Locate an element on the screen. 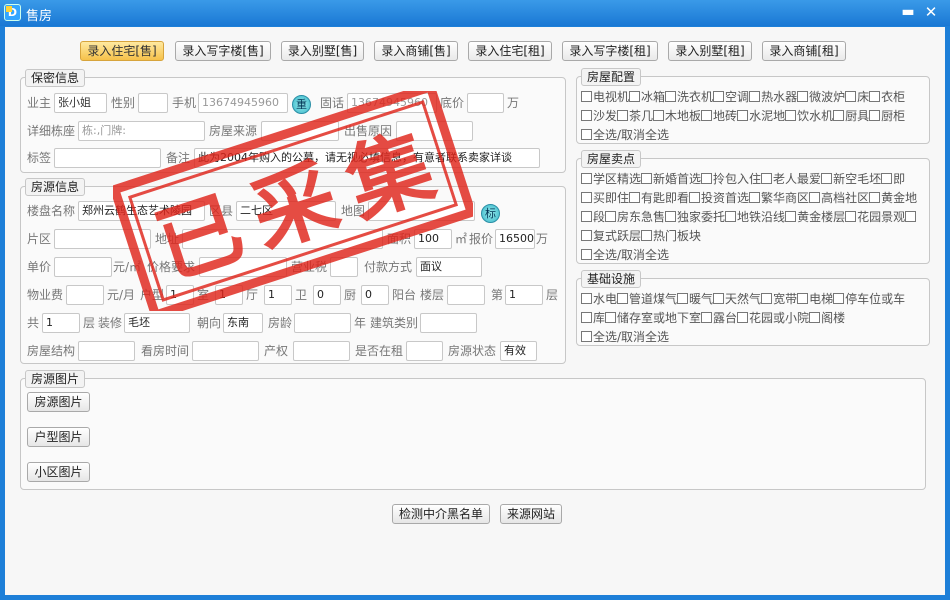  checkbox-option is located at coordinates (911, 217).